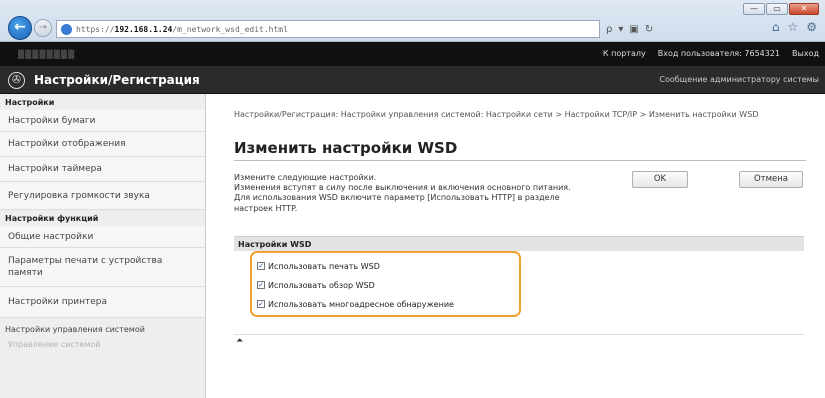 This screenshot has width=825, height=398. I want to click on wsd-section-header: Настройки WSD, so click(519, 243).